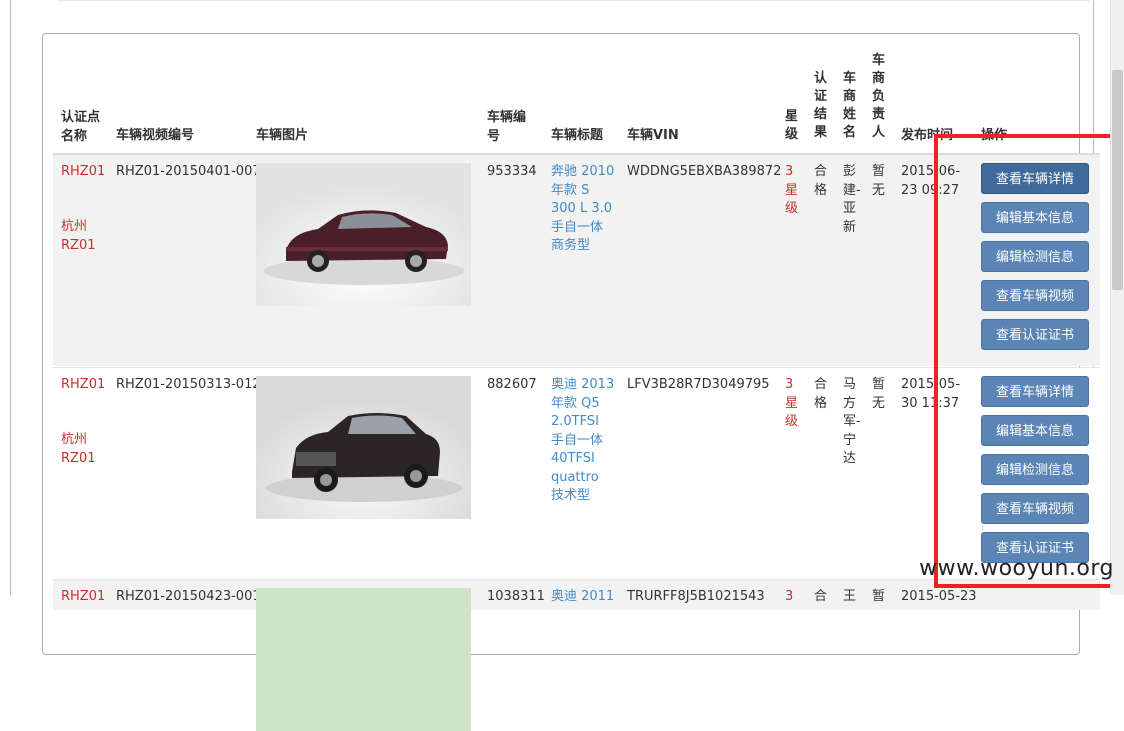  Describe the element at coordinates (574, 0) in the screenshot. I see `divider` at that location.